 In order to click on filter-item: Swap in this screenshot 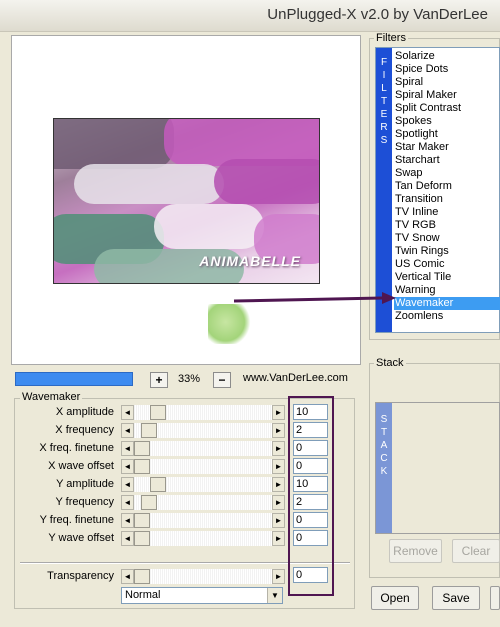, I will do `click(447, 173)`.